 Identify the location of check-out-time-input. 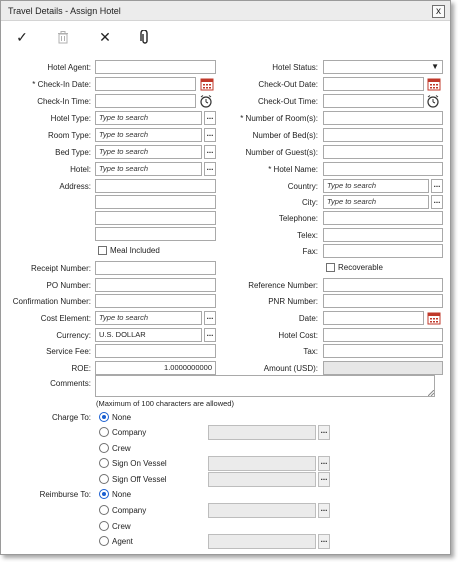
(373, 101).